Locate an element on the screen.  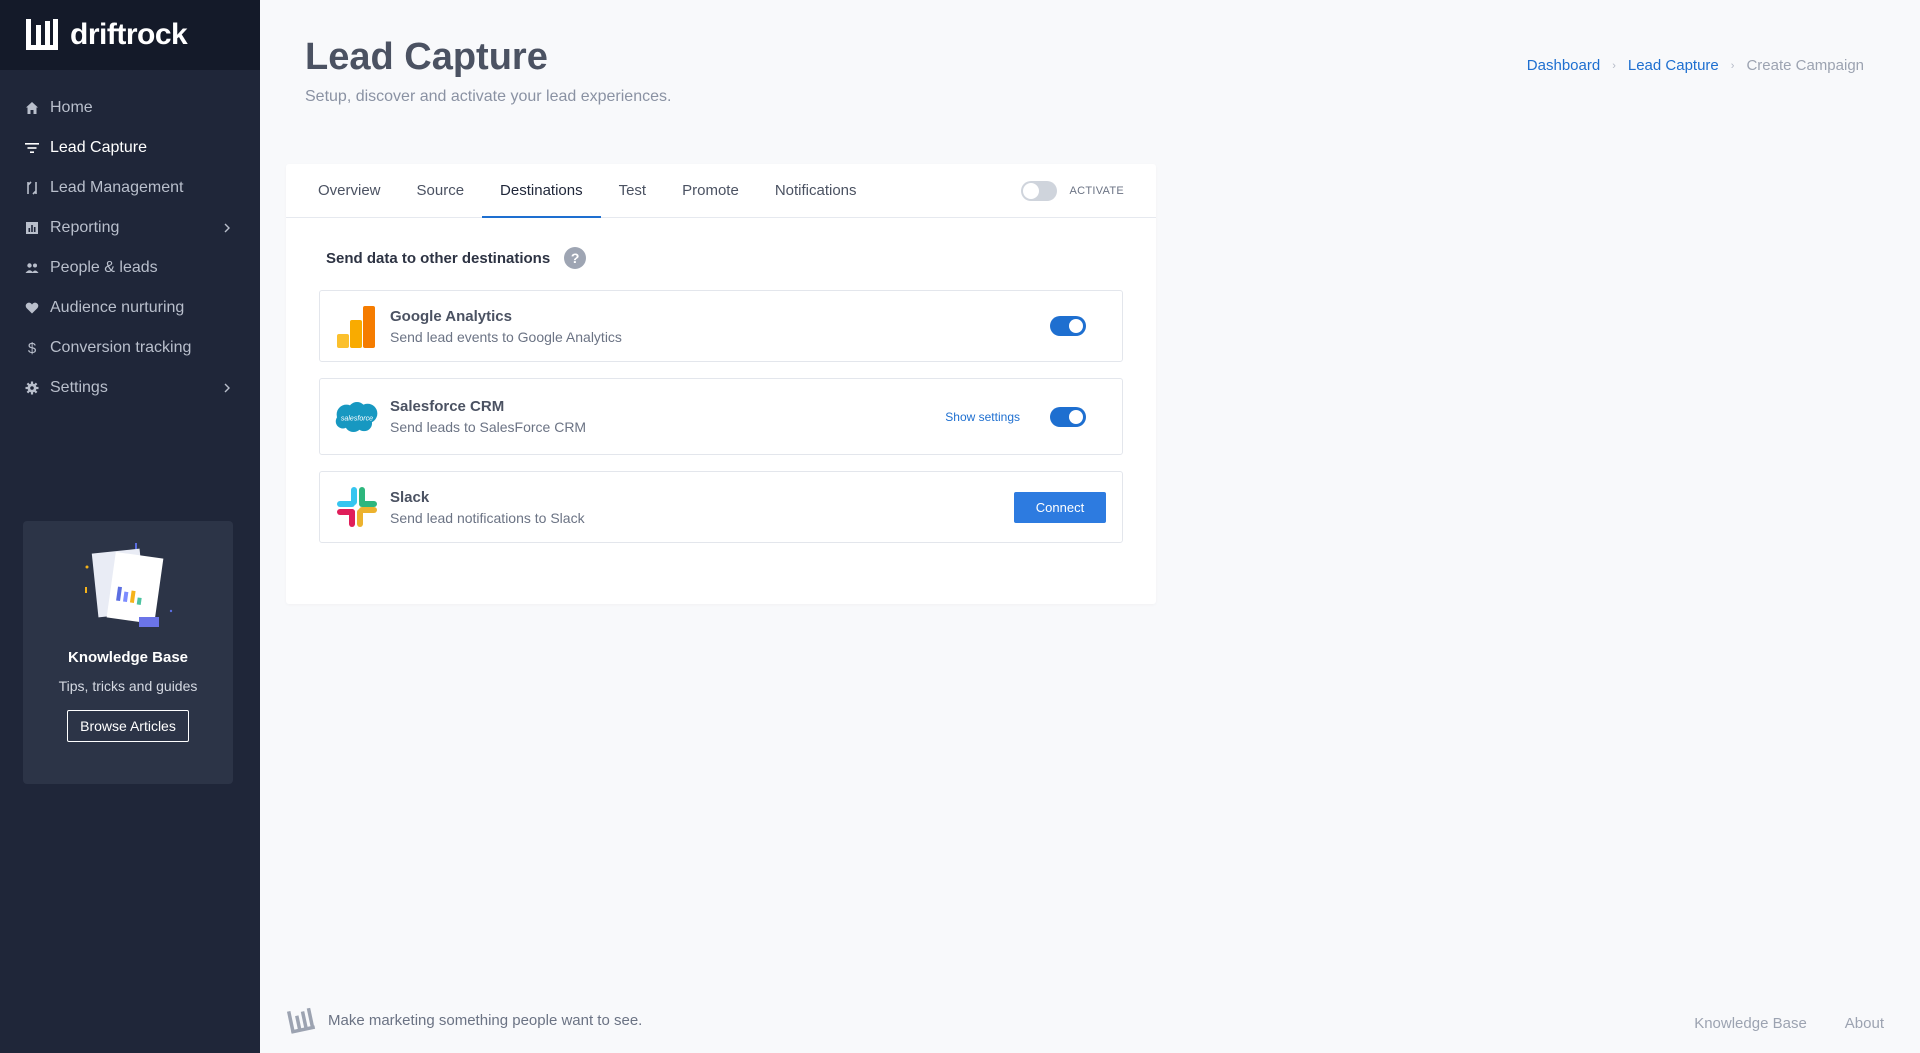
sidebar-item-label: Conversion tracking is located at coordinates (121, 347).